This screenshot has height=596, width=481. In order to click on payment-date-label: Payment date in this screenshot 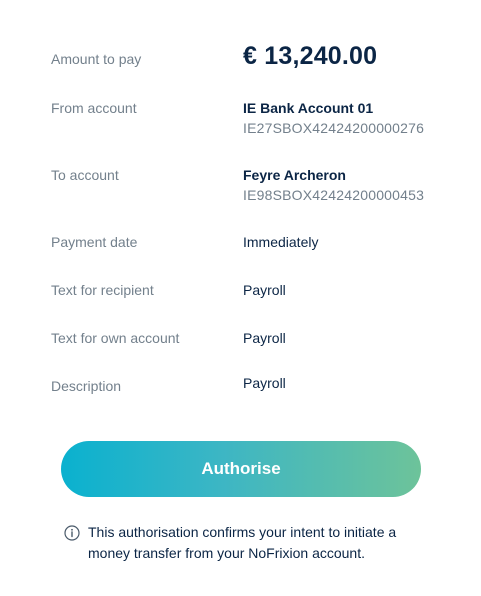, I will do `click(94, 242)`.